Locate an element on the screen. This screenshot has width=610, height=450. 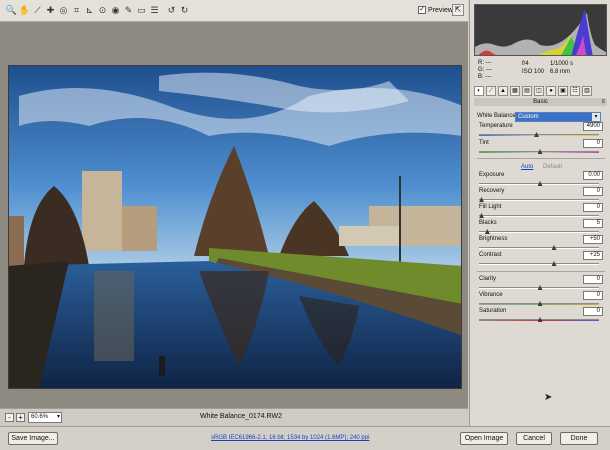
tint-label: Tint is located at coordinates (484, 143).